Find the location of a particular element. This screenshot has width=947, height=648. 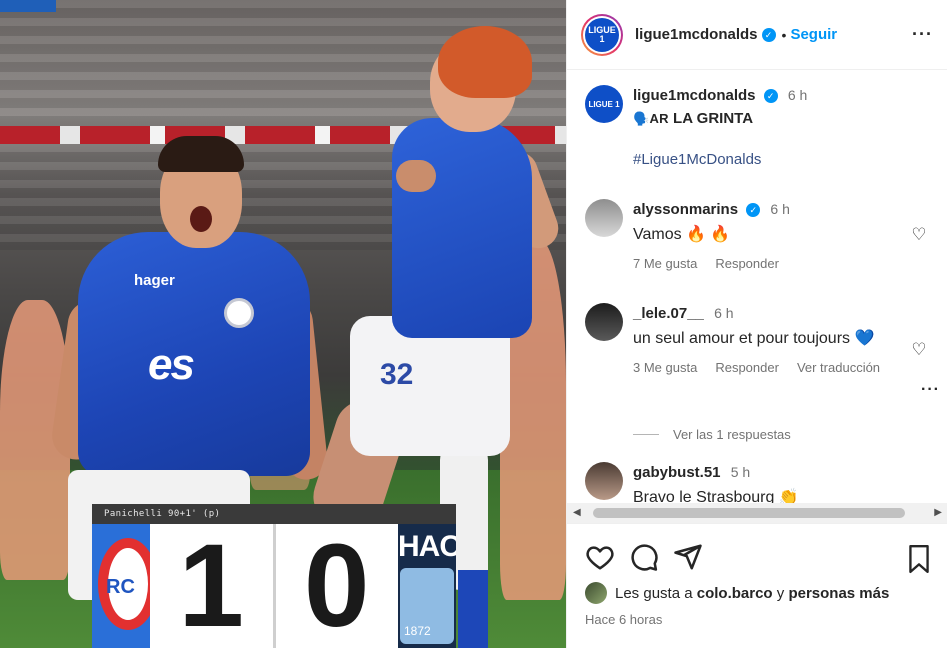

home-logo-text: RC is located at coordinates (120, 587).